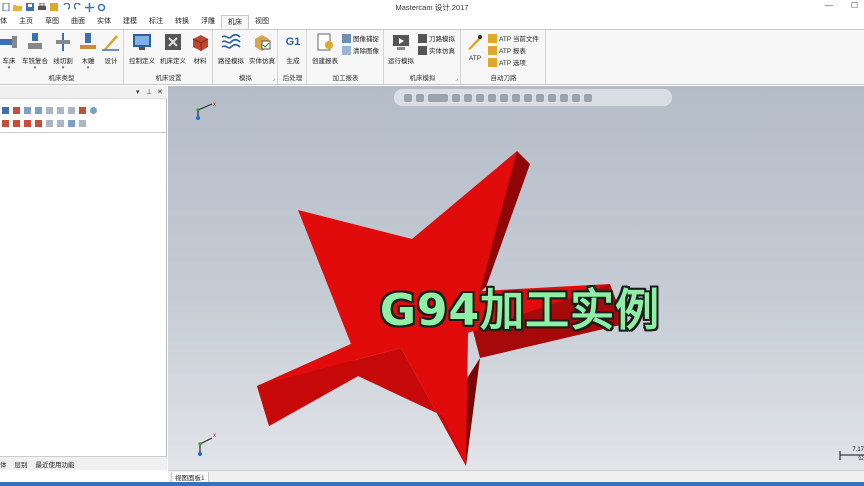  What do you see at coordinates (516, 476) in the screenshot?
I see `viewport-sheet-tabs: 视图面板1` at bounding box center [516, 476].